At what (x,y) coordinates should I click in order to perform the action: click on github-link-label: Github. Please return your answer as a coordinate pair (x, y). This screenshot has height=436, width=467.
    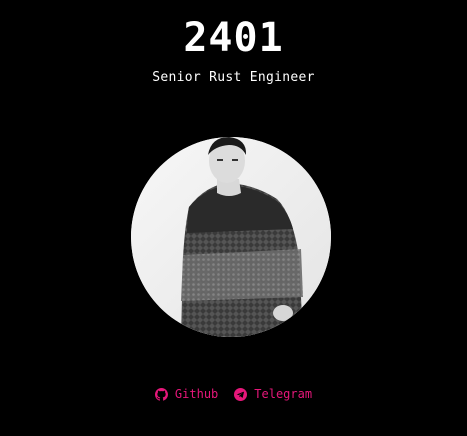
    Looking at the image, I should click on (196, 394).